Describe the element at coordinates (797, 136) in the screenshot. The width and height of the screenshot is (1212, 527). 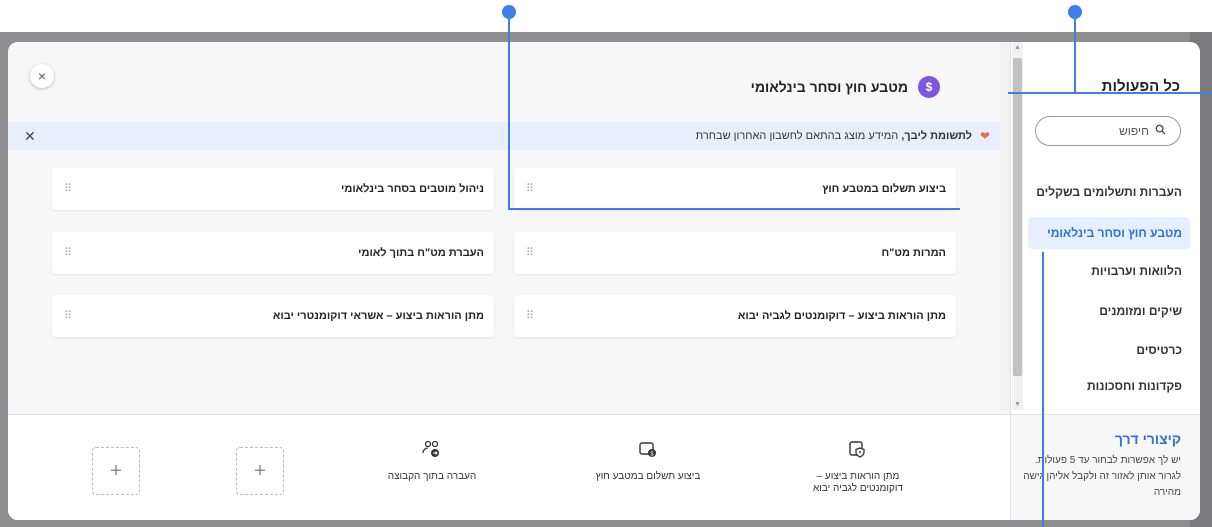
I see `notice-text: המידע מוצג בהתאם לחשבון האחרון שבחרת` at that location.